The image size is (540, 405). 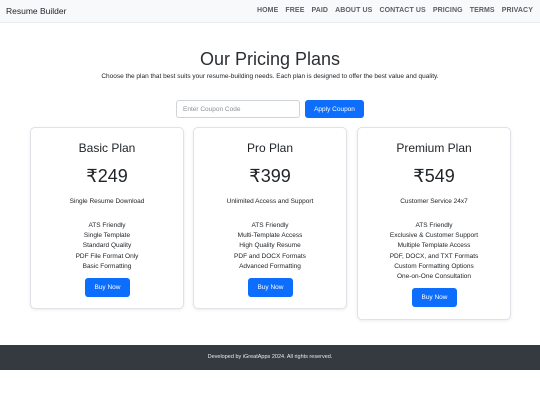 I want to click on feature-item: Multiple Template Access, so click(x=434, y=246).